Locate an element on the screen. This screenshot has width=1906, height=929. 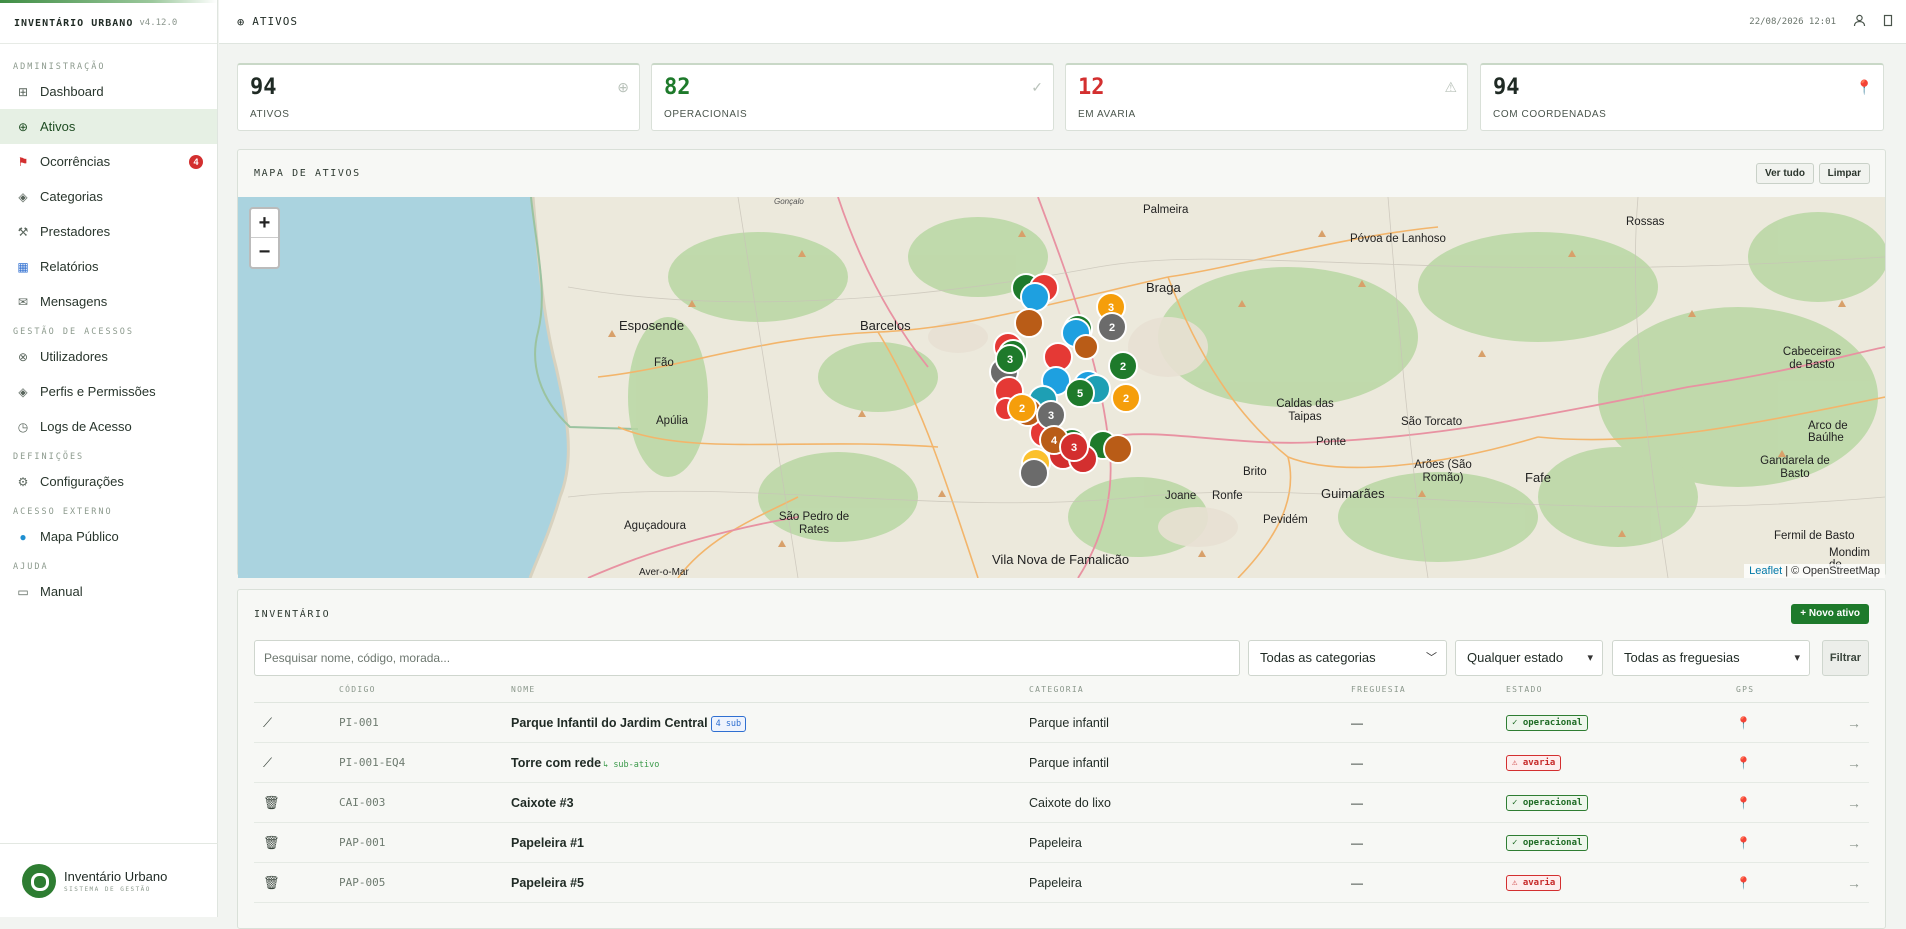
asset-category: Parque infantil is located at coordinates (1069, 723).